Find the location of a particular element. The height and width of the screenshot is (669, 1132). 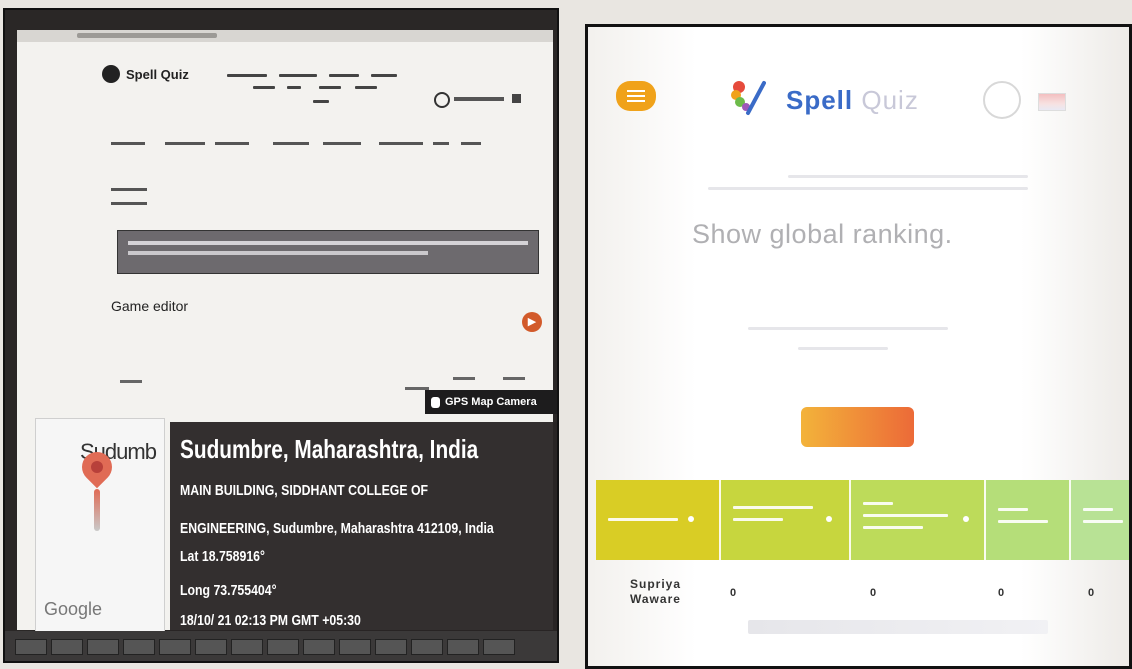

flag-icon is located at coordinates (516, 98).